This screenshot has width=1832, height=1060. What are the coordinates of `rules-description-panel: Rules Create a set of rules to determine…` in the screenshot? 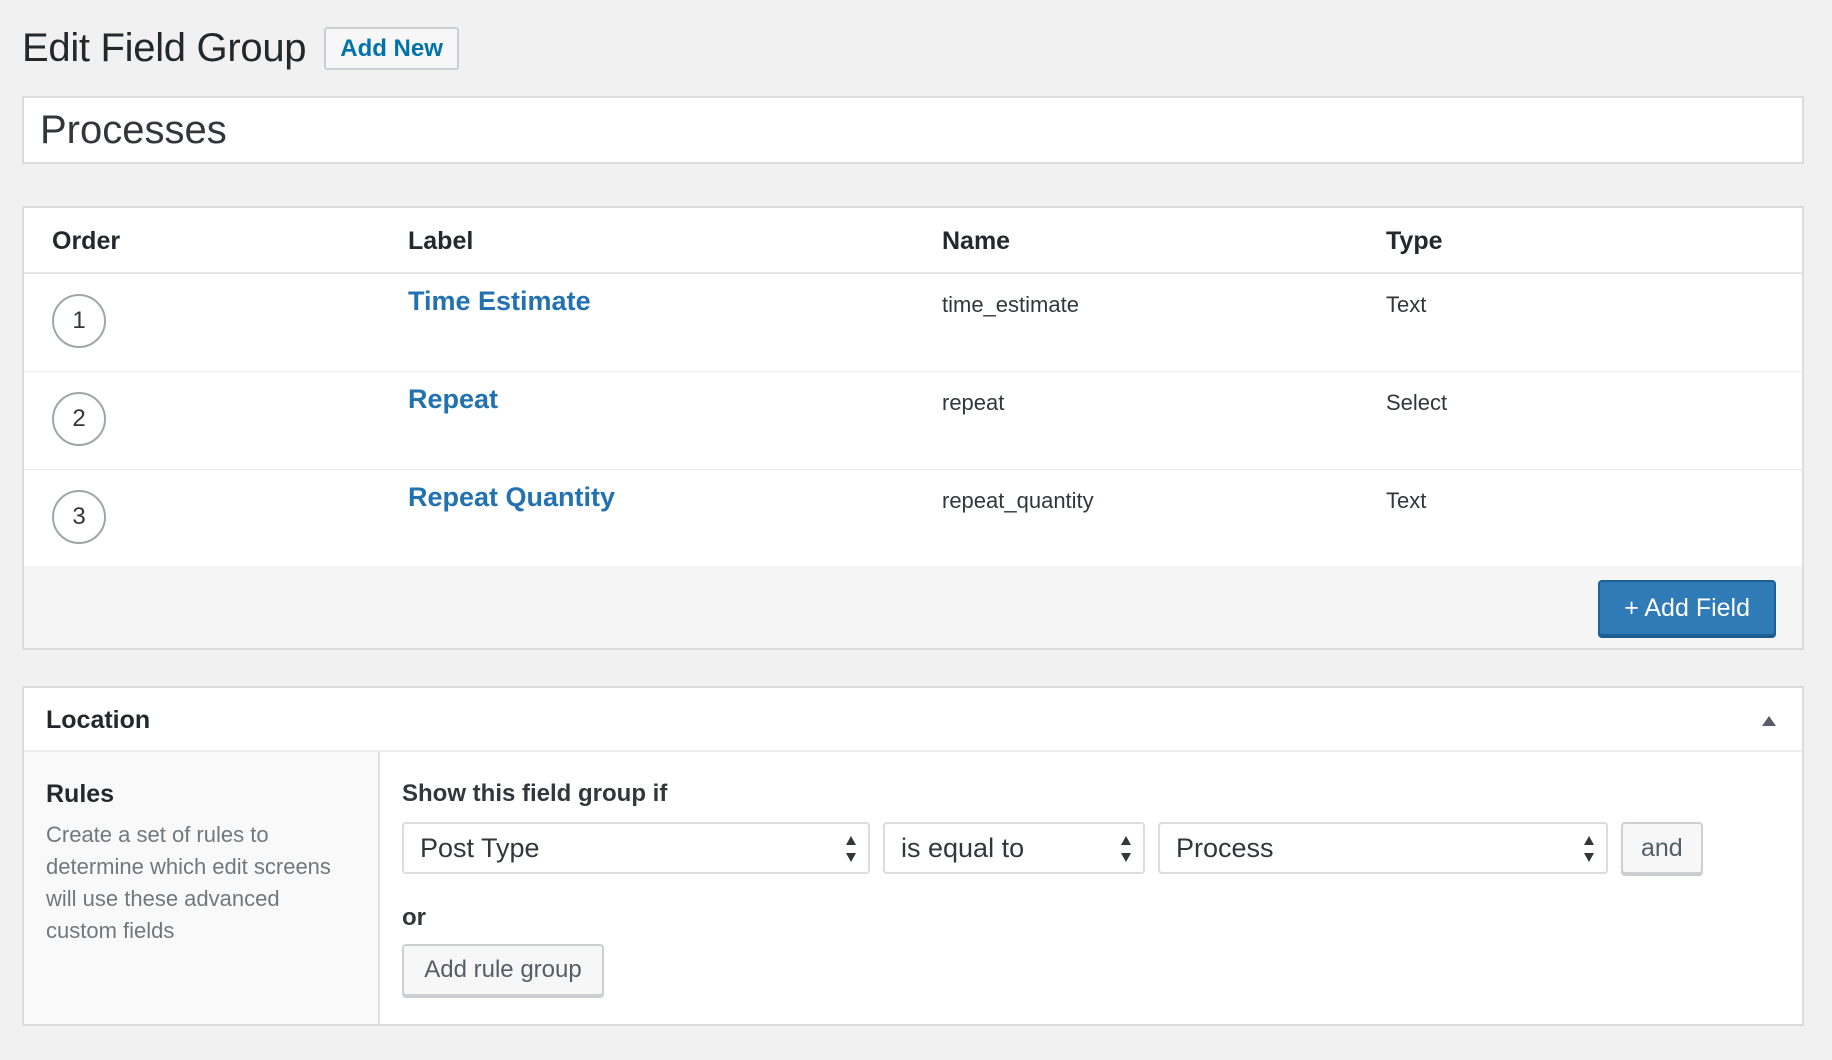 It's located at (202, 888).